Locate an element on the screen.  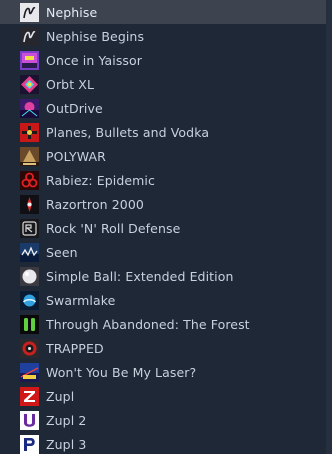
polywar-icon is located at coordinates (29, 156).